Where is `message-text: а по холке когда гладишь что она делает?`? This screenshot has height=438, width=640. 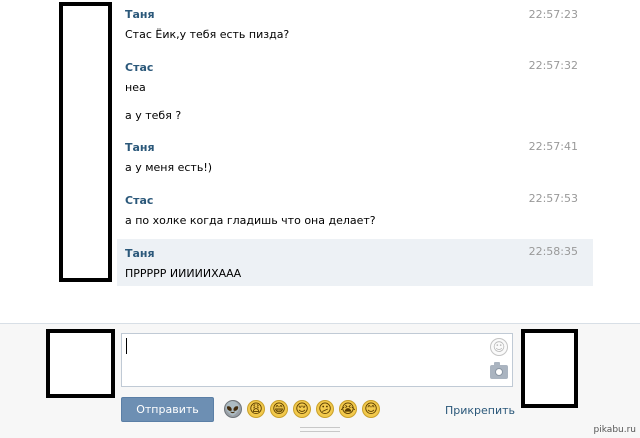
message-text: а по холке когда гладишь что она делает? is located at coordinates (250, 220).